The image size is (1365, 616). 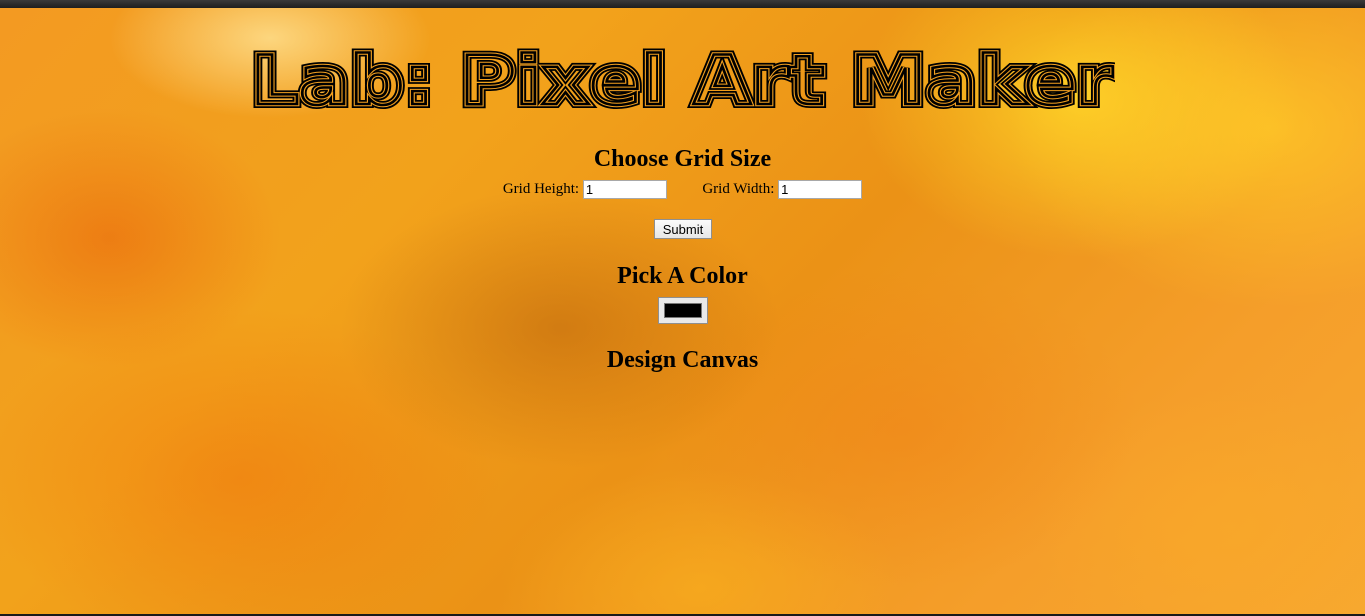 I want to click on pick-color-heading: Pick A Color, so click(x=682, y=276).